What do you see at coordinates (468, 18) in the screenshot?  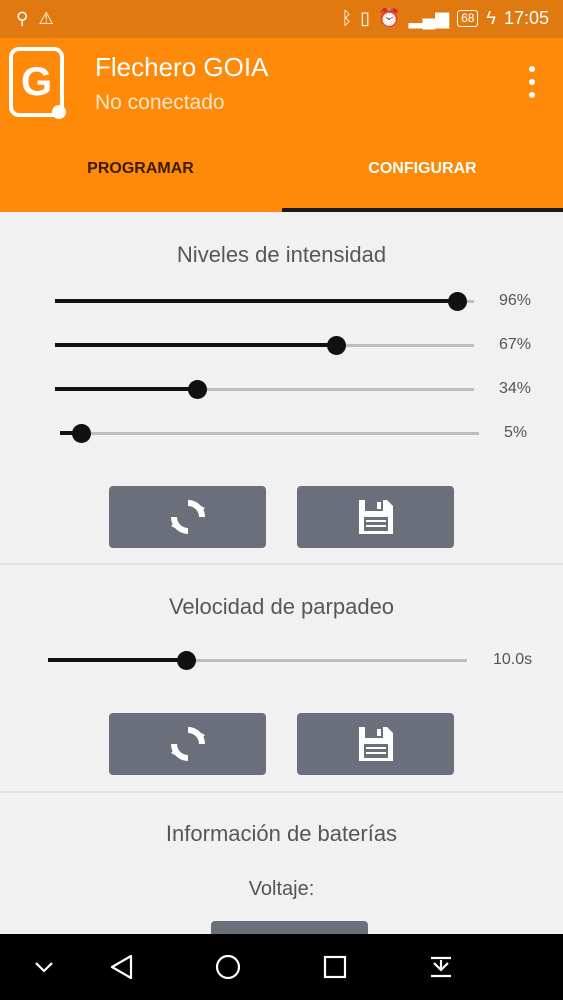 I see `battery-level: 68` at bounding box center [468, 18].